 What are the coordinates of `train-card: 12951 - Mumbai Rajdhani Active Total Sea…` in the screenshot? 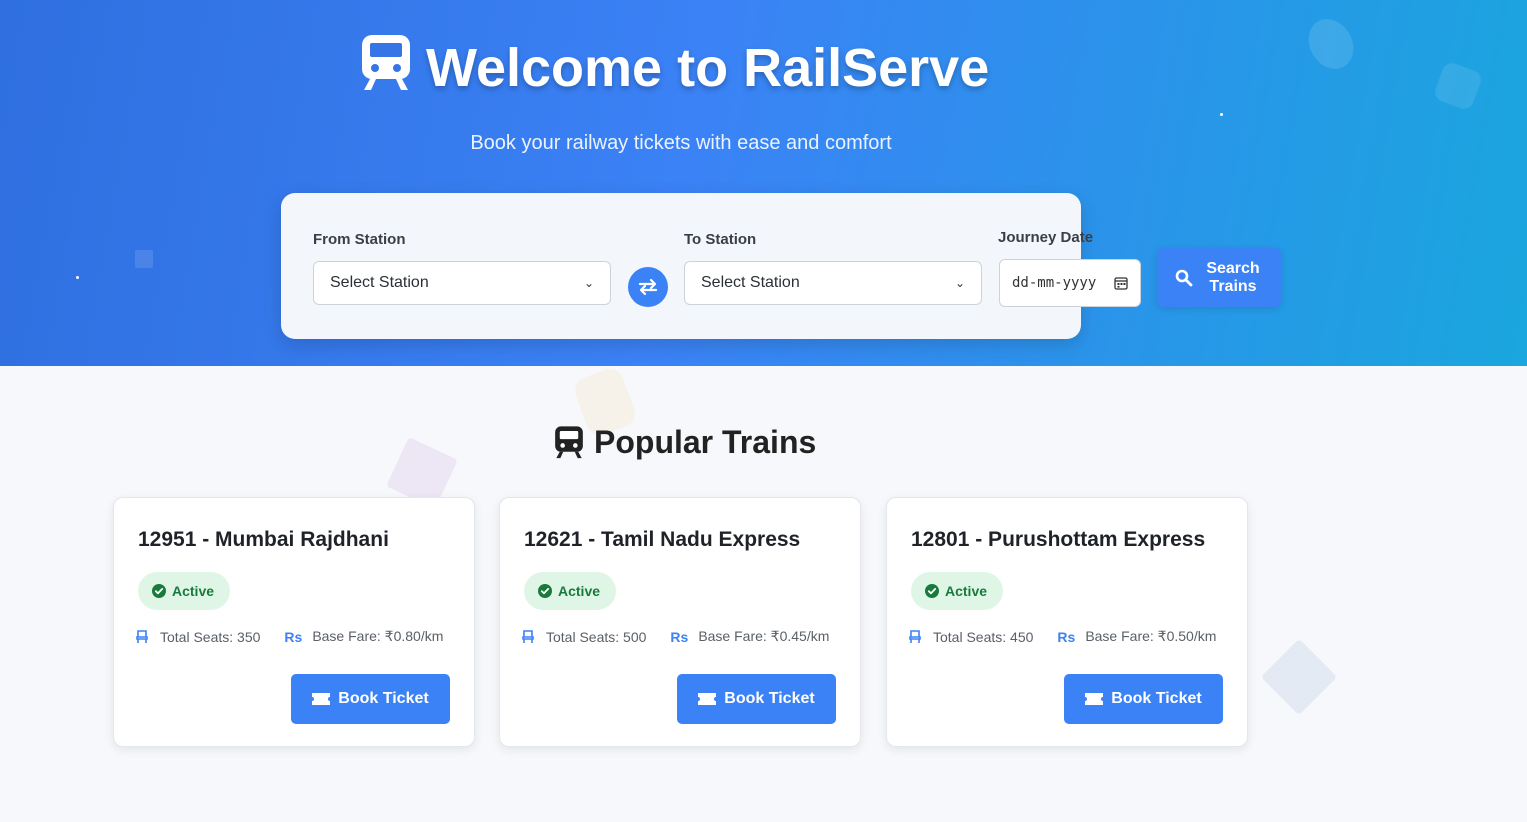 It's located at (294, 622).